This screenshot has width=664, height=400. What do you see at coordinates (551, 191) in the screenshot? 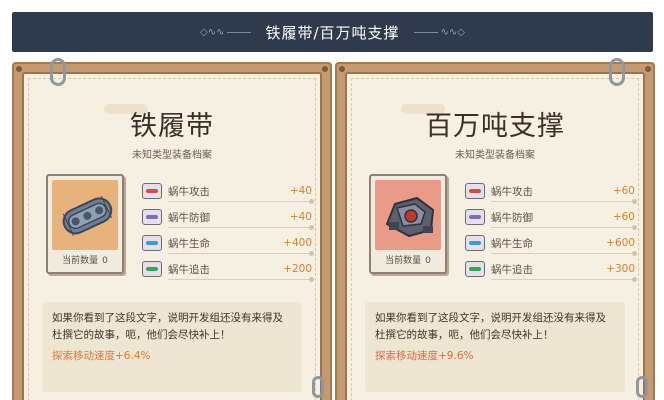
I see `stat-row-attack: 蜗牛攻击 +60` at bounding box center [551, 191].